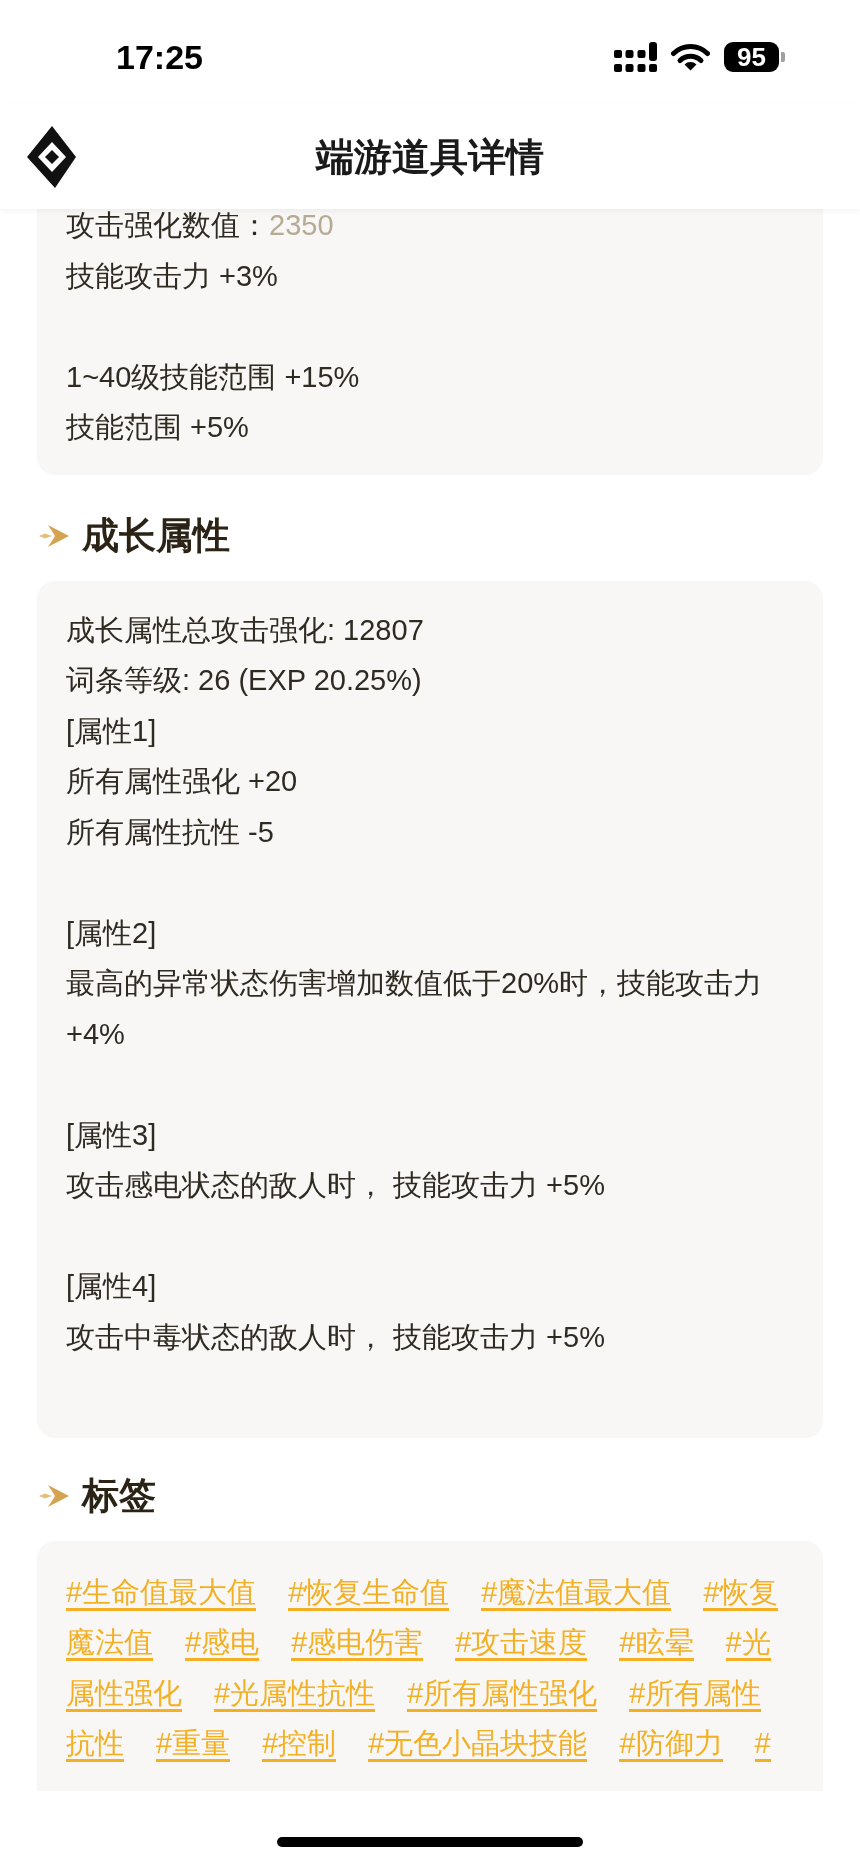 The height and width of the screenshot is (1864, 860). I want to click on tag-link: #, so click(762, 1744).